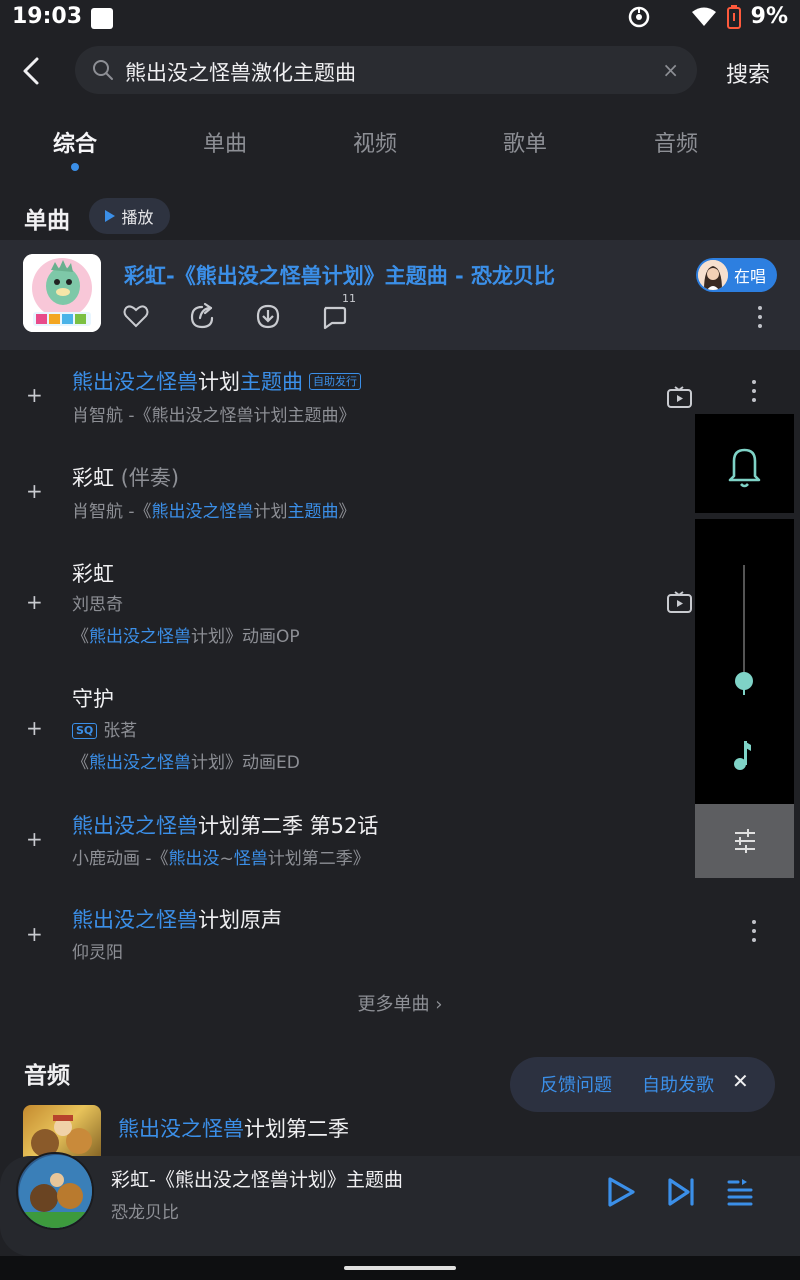 This screenshot has width=800, height=1280. I want to click on equalizer-icon, so click(745, 841).